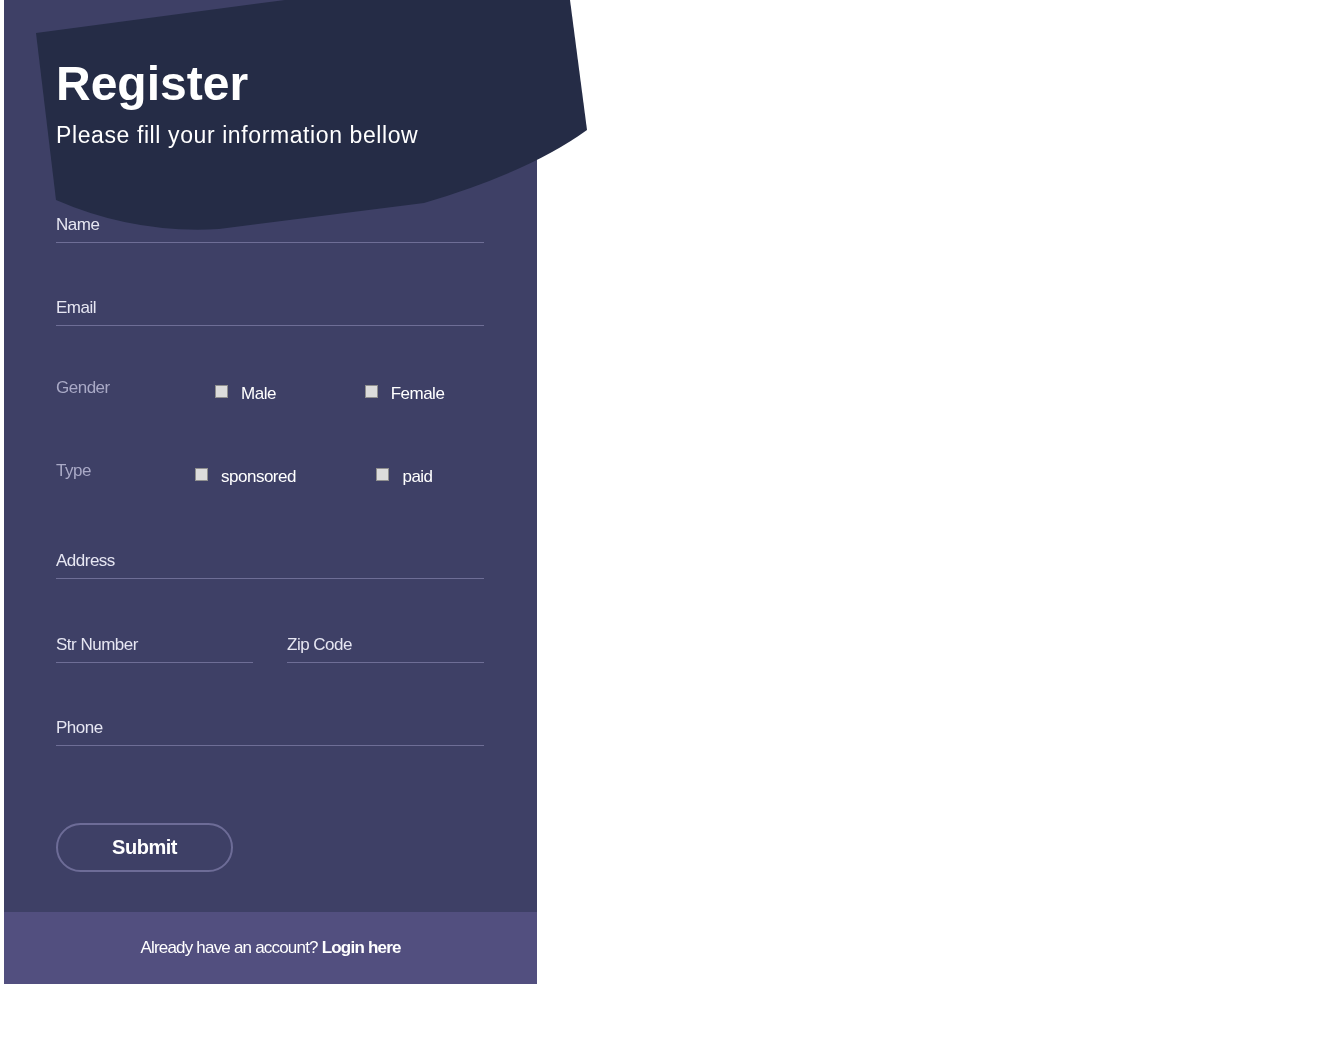  I want to click on checkbox-label: paid, so click(417, 477).